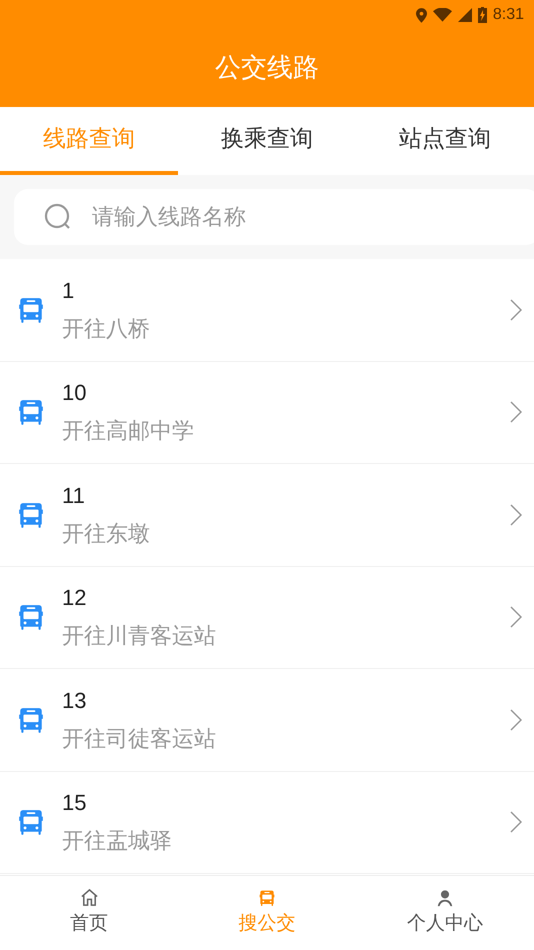 The height and width of the screenshot is (950, 534). I want to click on route-number: 10, so click(75, 393).